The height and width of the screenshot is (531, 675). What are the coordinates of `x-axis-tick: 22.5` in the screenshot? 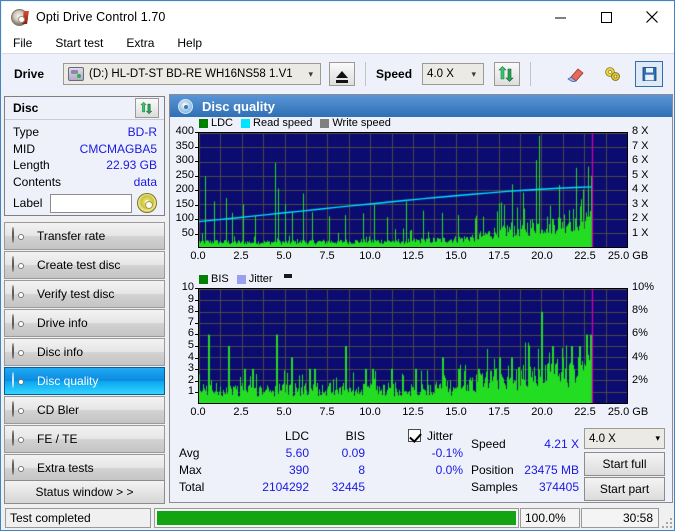 It's located at (585, 412).